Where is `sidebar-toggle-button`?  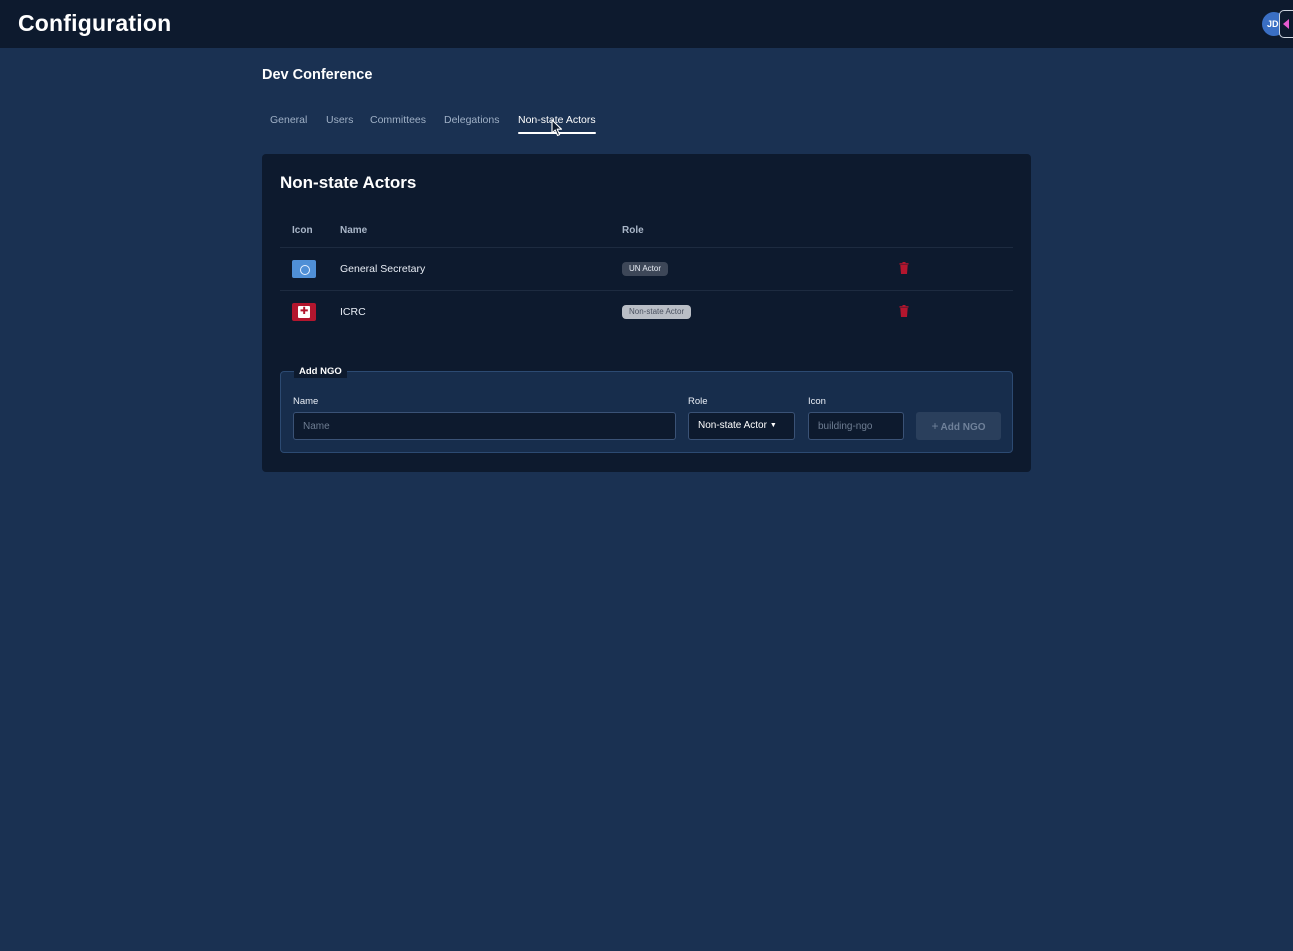
sidebar-toggle-button is located at coordinates (1286, 24).